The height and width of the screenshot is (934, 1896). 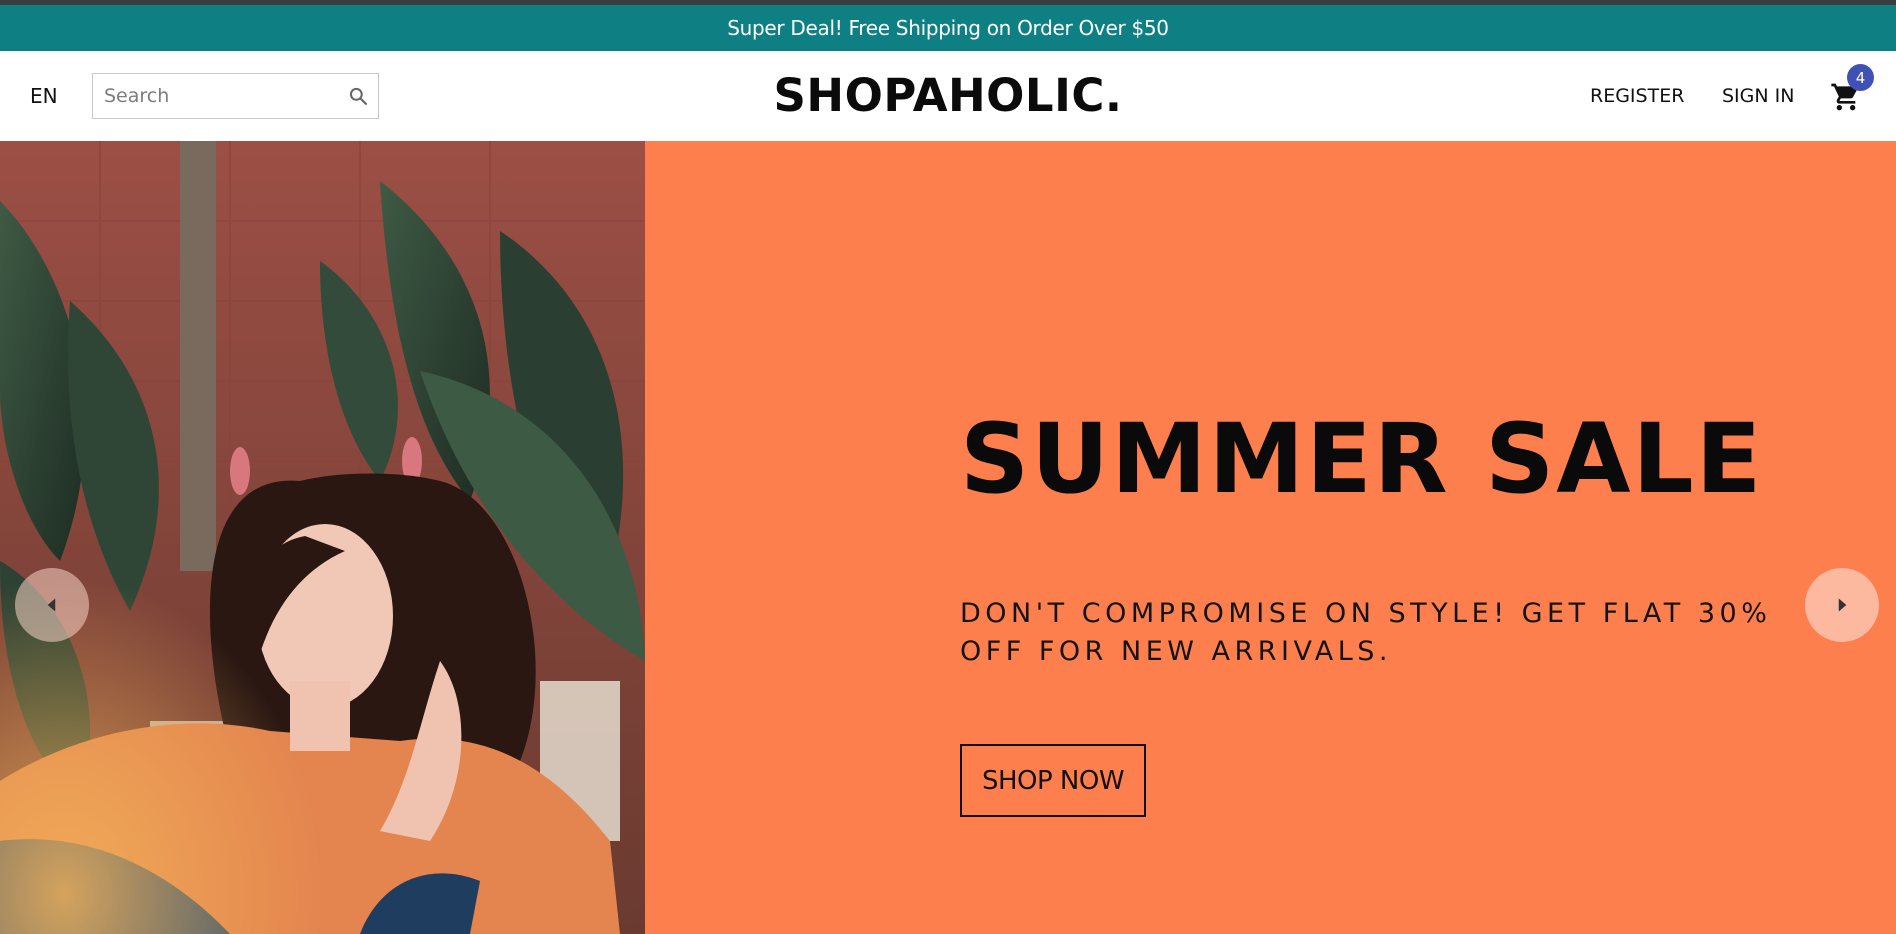 What do you see at coordinates (1053, 780) in the screenshot?
I see `shop-now-button: SHOP NOW` at bounding box center [1053, 780].